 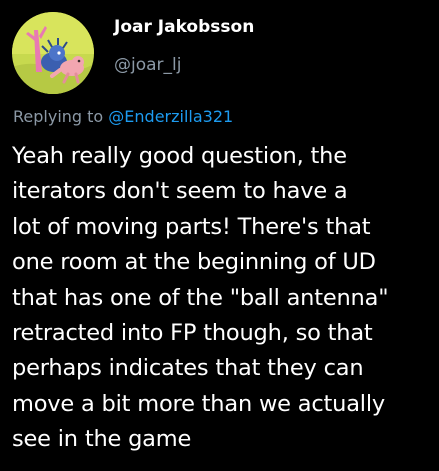 What do you see at coordinates (102, 439) in the screenshot?
I see `tweet-text-line: see in the game` at bounding box center [102, 439].